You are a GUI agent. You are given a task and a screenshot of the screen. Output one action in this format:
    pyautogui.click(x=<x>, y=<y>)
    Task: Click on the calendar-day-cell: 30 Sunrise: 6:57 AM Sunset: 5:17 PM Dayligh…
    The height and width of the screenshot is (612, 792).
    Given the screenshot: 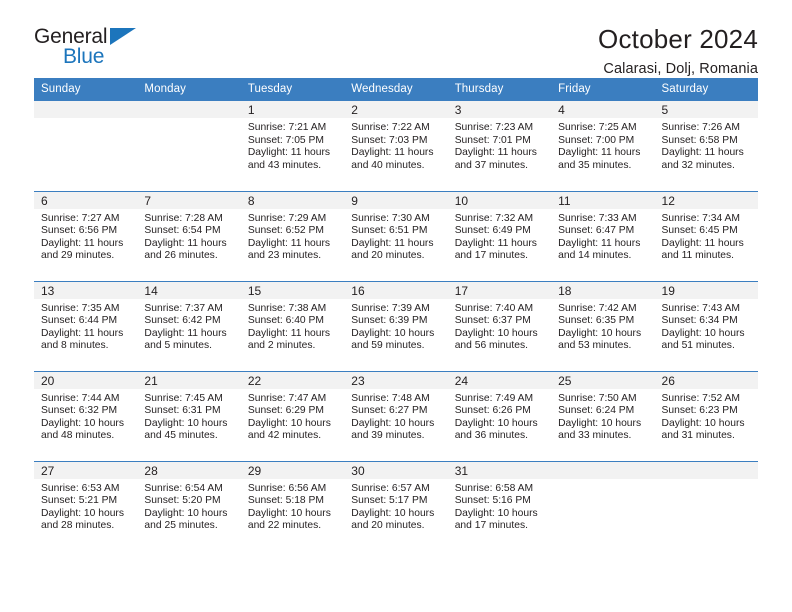 What is the action you would take?
    pyautogui.click(x=396, y=505)
    